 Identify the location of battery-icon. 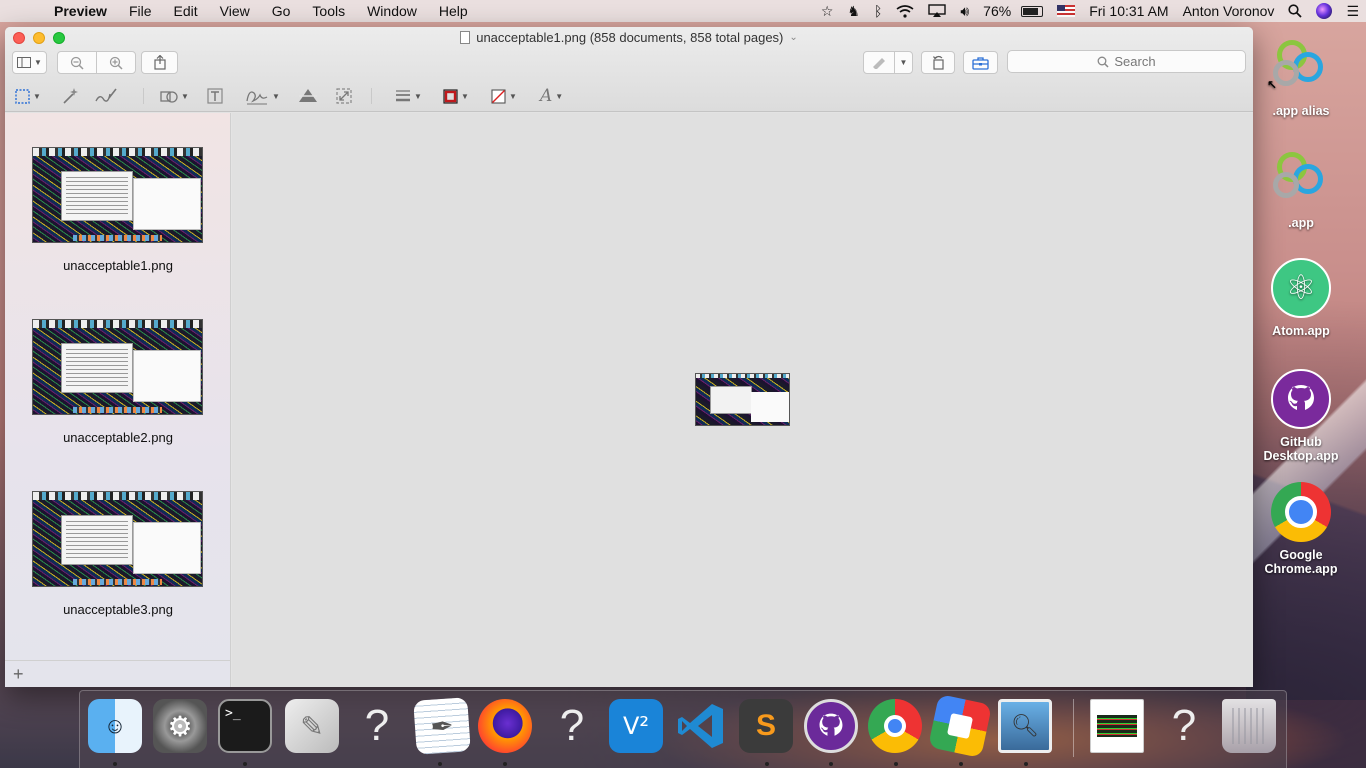
(1030, 11).